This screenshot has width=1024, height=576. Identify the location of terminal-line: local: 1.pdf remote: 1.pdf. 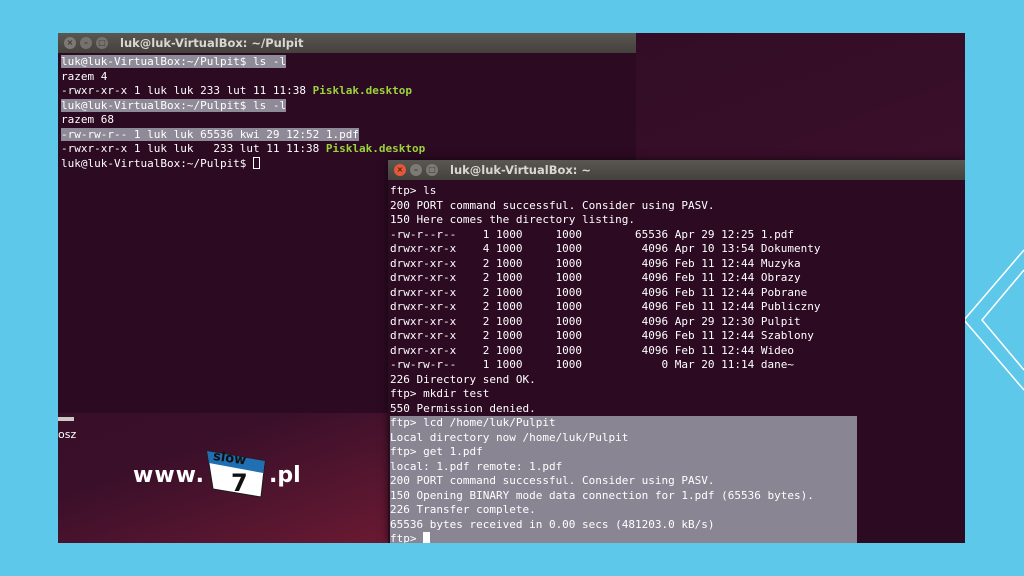
(476, 466).